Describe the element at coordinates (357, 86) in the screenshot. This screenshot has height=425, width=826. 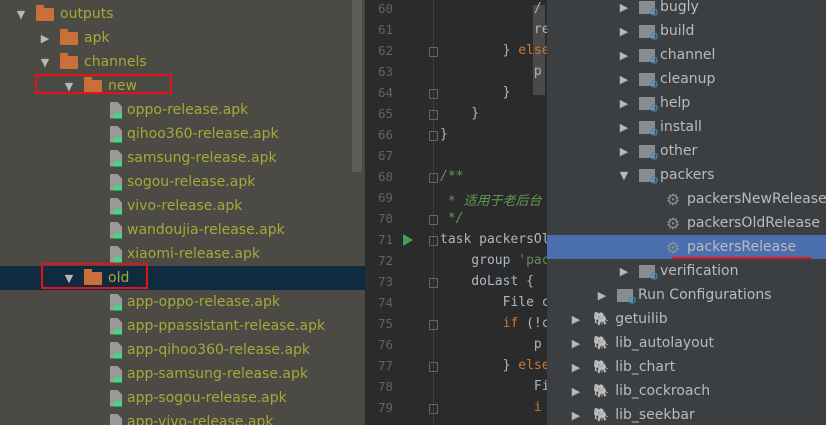
I see `project-tree-scrollbar` at that location.